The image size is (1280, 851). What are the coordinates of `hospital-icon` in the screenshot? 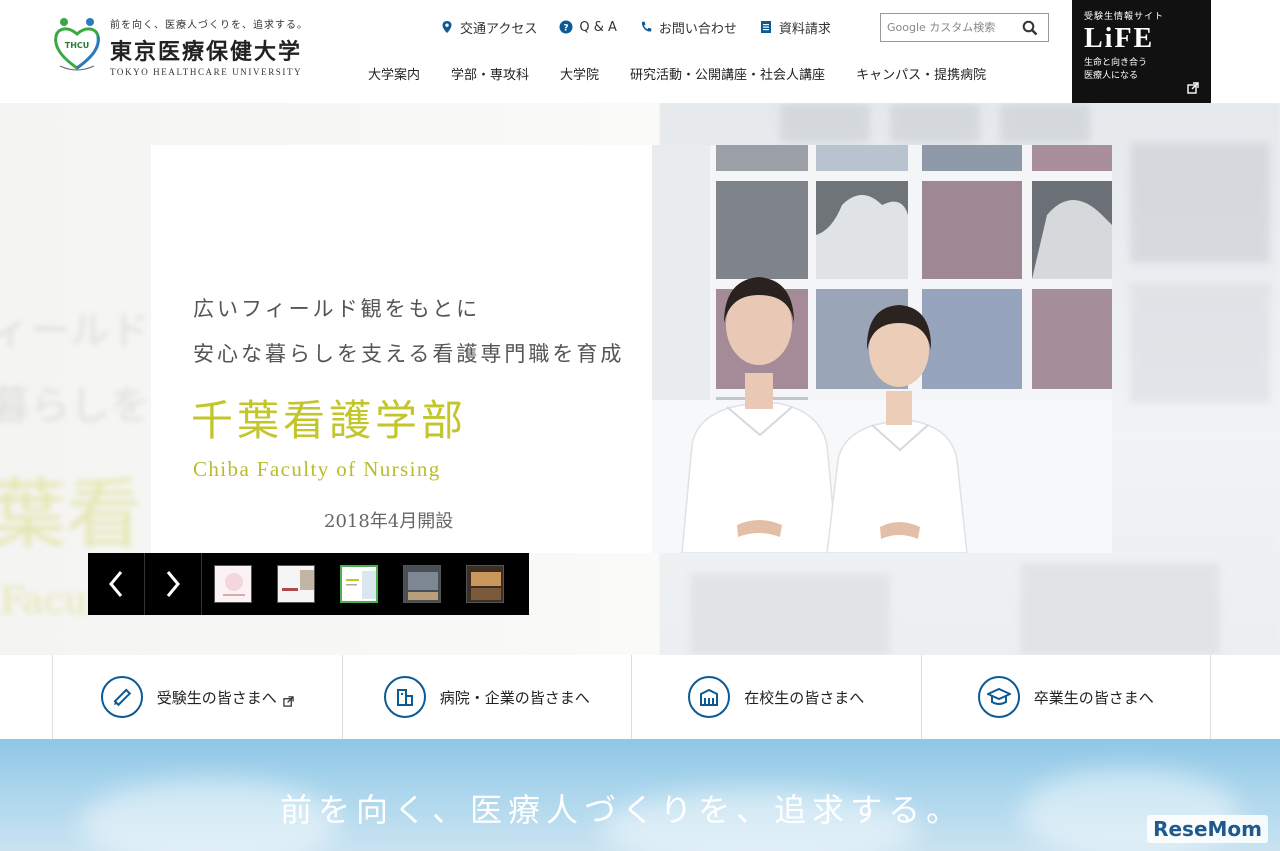 It's located at (404, 697).